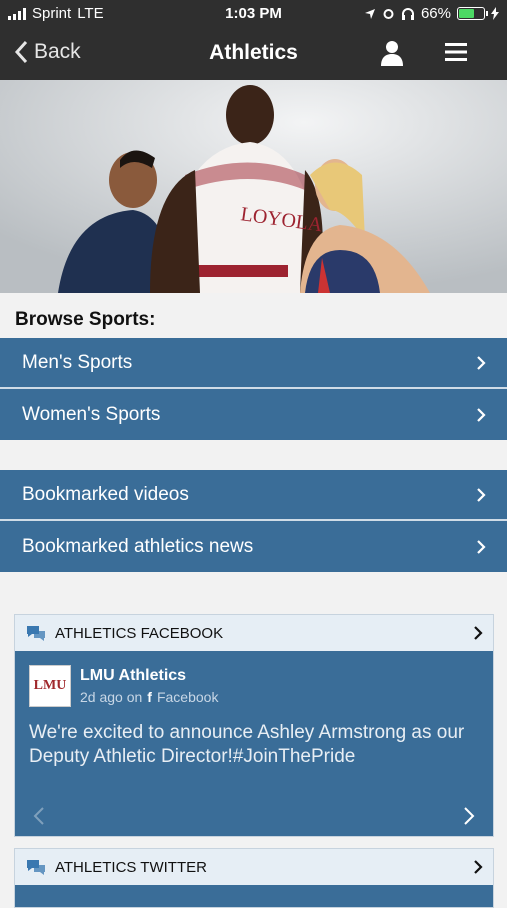 Image resolution: width=507 pixels, height=908 pixels. I want to click on facebook-icon: f, so click(149, 697).